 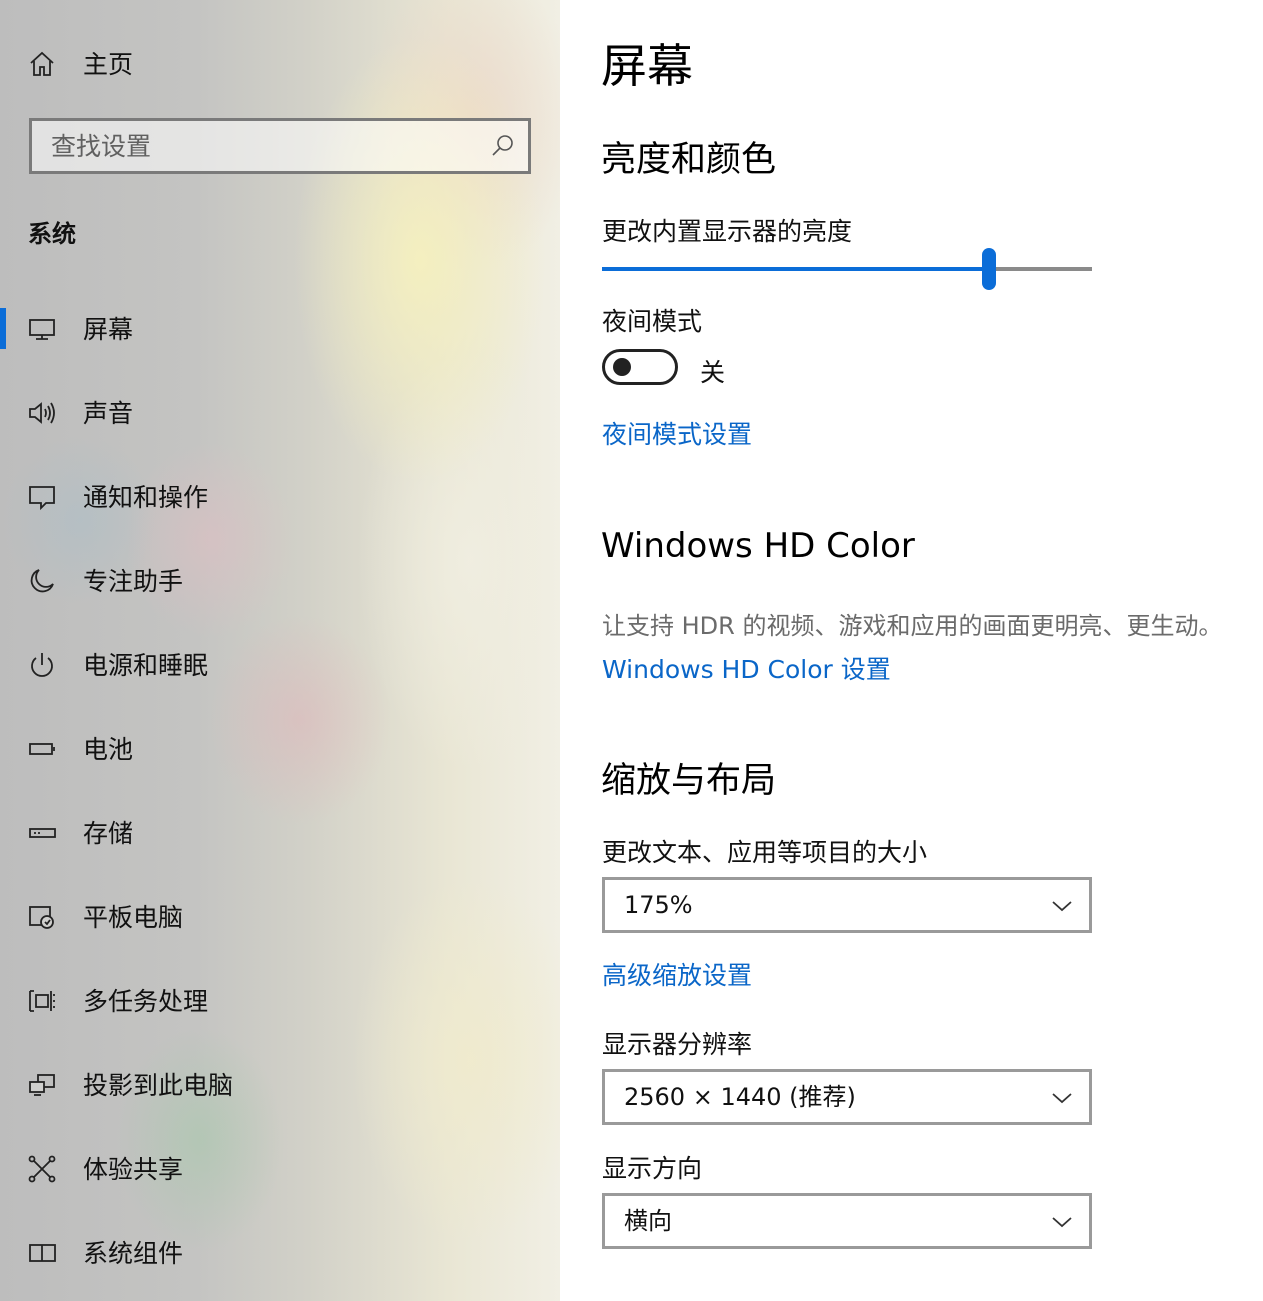 I want to click on sidebar-item-label: 屏幕, so click(x=108, y=329).